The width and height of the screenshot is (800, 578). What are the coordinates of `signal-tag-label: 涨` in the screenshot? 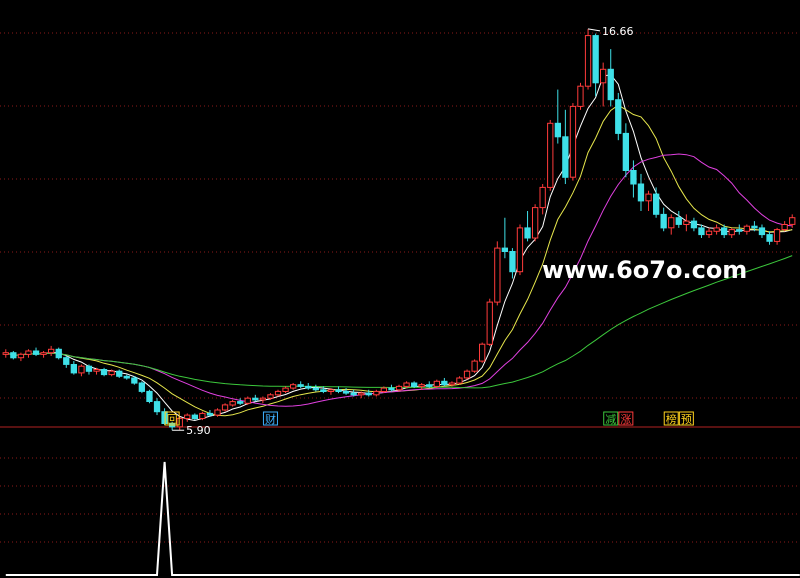 It's located at (625, 419).